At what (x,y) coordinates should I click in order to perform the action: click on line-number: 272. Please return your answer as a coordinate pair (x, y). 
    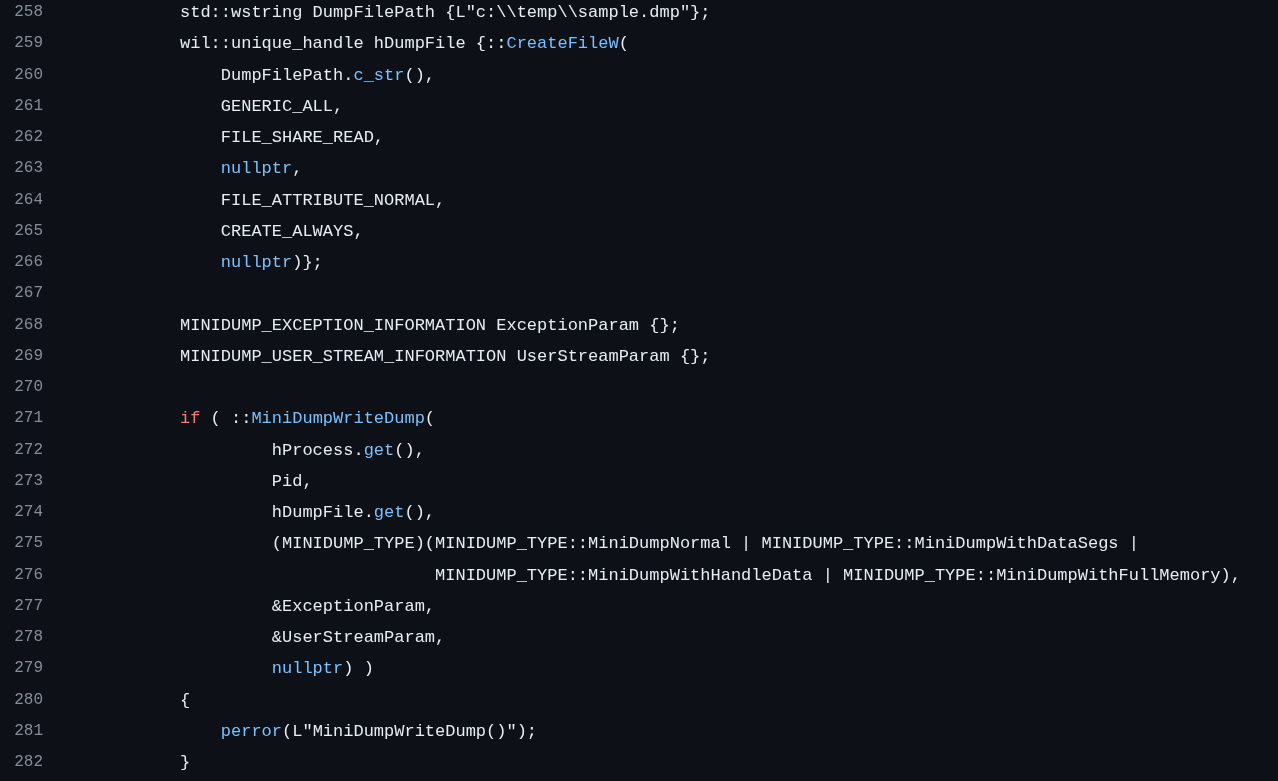
    Looking at the image, I should click on (28, 450).